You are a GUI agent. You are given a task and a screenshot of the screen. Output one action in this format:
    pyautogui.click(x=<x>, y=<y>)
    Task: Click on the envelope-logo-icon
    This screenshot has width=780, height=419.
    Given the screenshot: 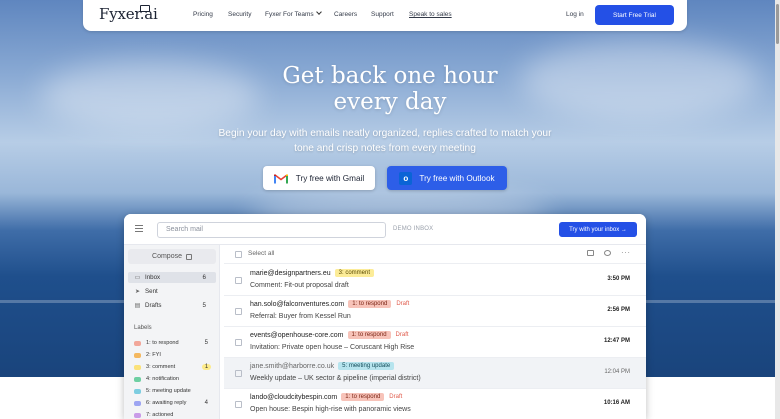 What is the action you would take?
    pyautogui.click(x=145, y=8)
    